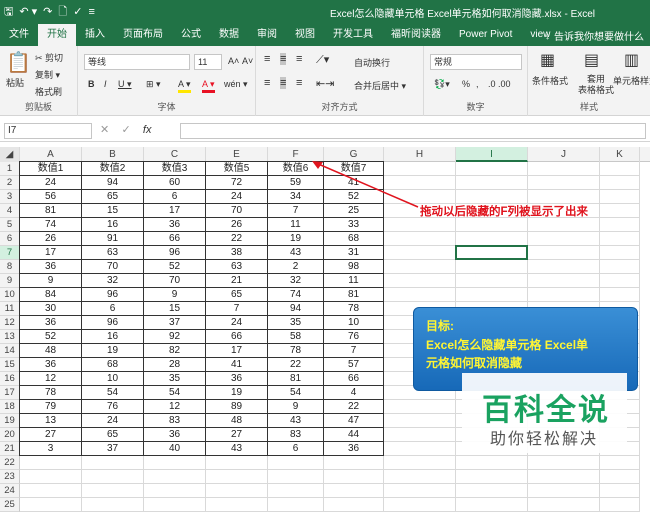 The width and height of the screenshot is (650, 512). I want to click on cell-B25, so click(113, 505).